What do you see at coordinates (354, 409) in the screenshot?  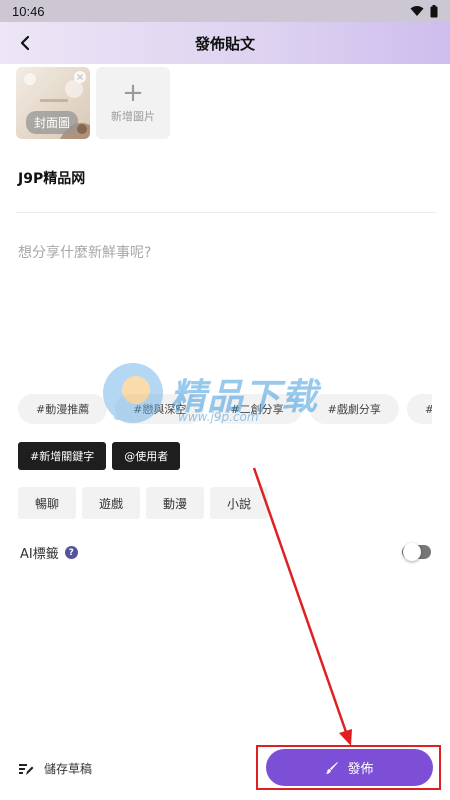 I see `tag-chip: #戲劇分享` at bounding box center [354, 409].